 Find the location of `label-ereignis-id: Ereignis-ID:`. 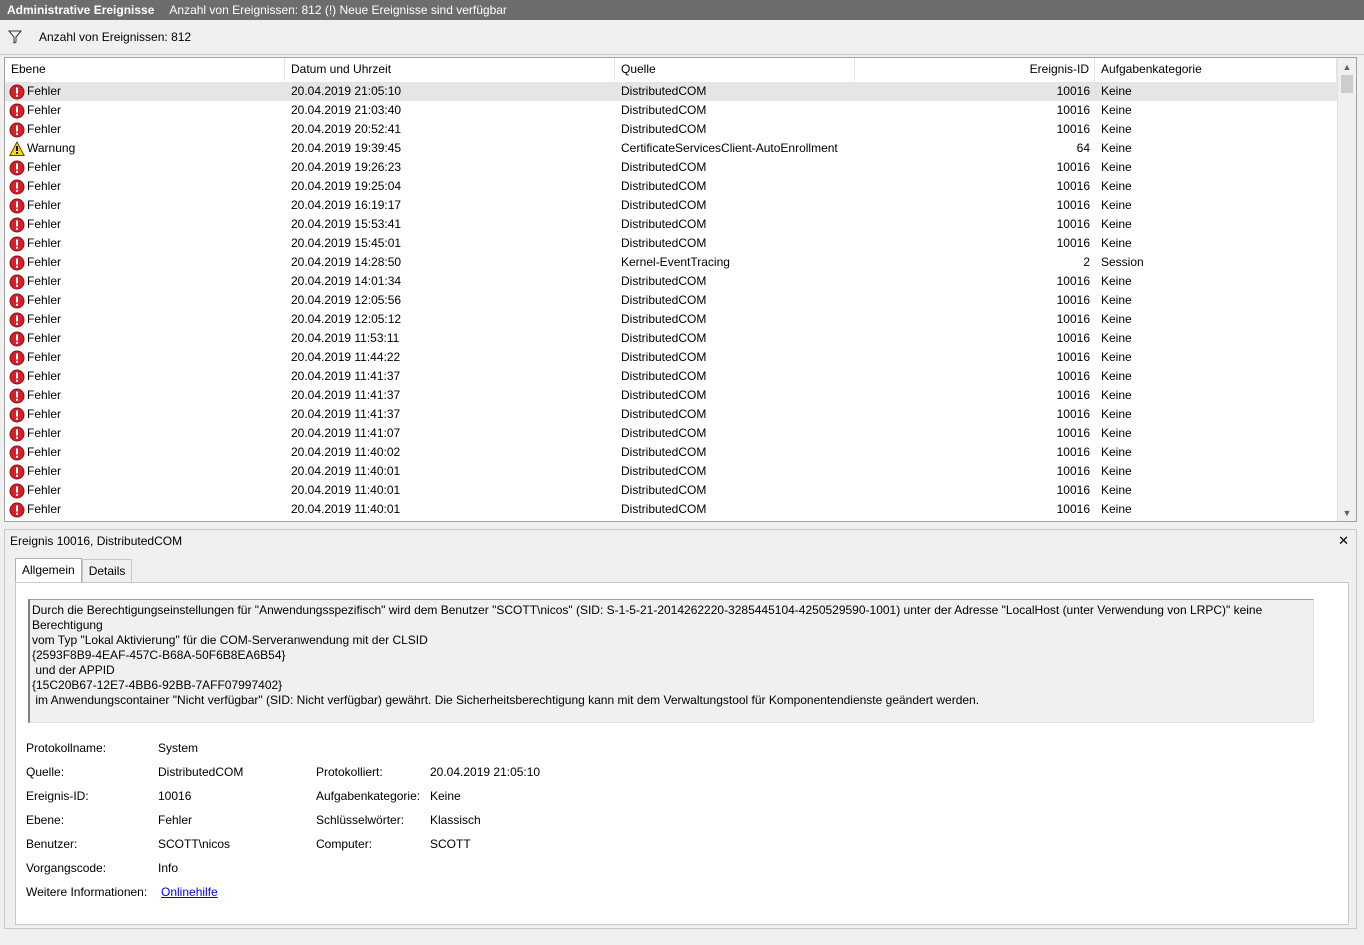

label-ereignis-id: Ereignis-ID: is located at coordinates (57, 796).